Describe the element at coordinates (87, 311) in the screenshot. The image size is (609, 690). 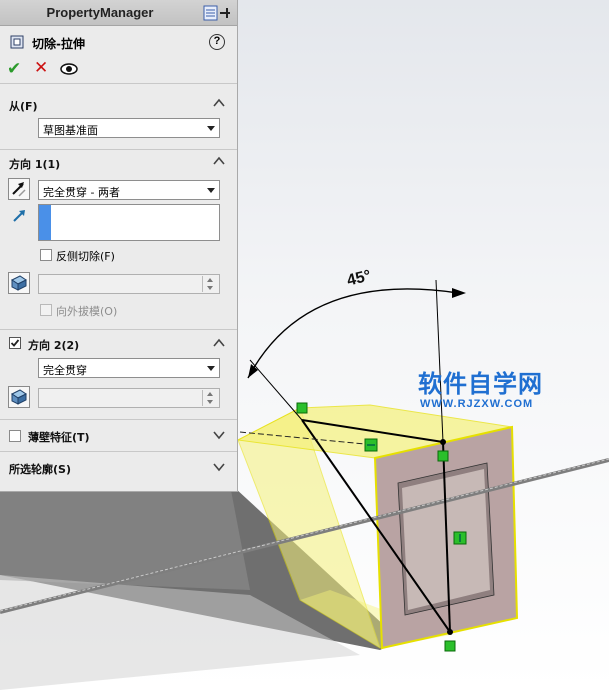
I see `draft-outward-label: 向外拔模(O)` at that location.